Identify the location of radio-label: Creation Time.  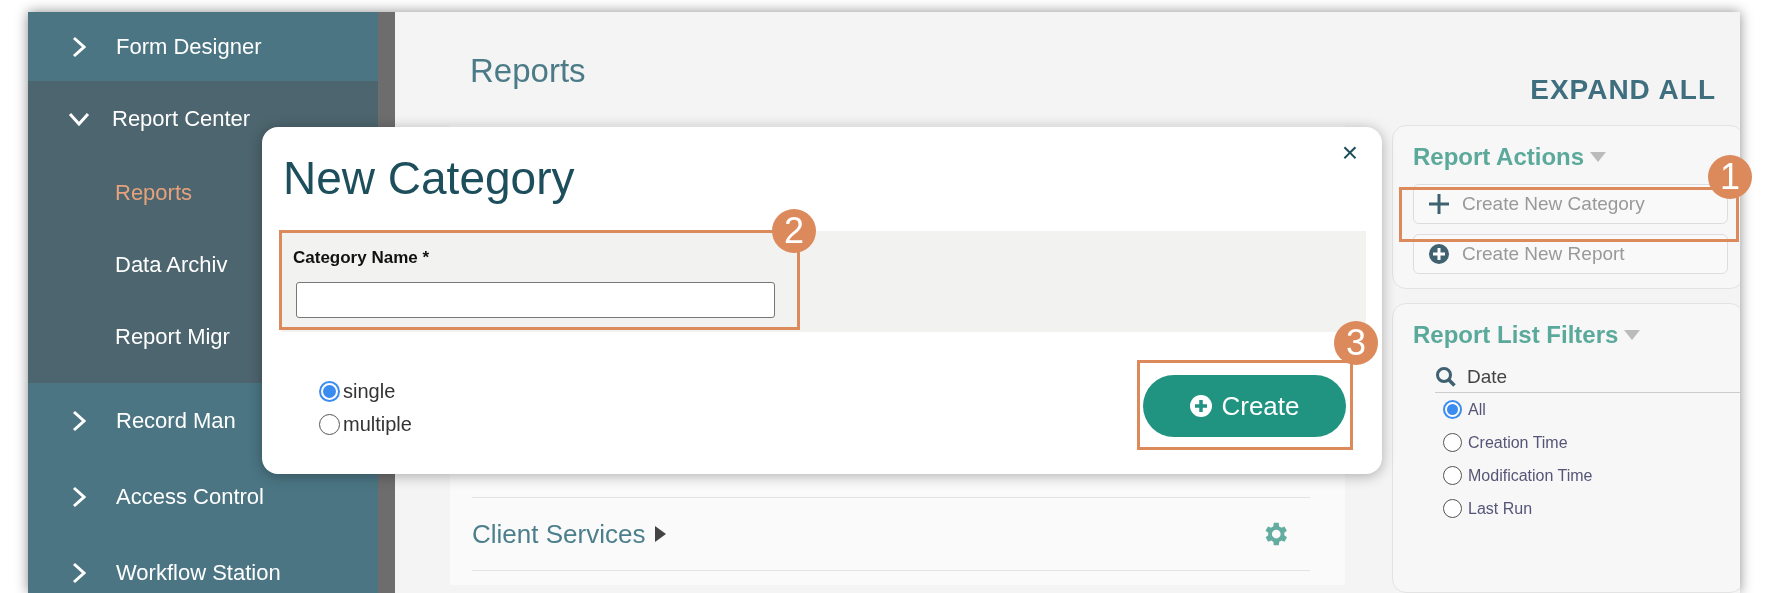
(1518, 442).